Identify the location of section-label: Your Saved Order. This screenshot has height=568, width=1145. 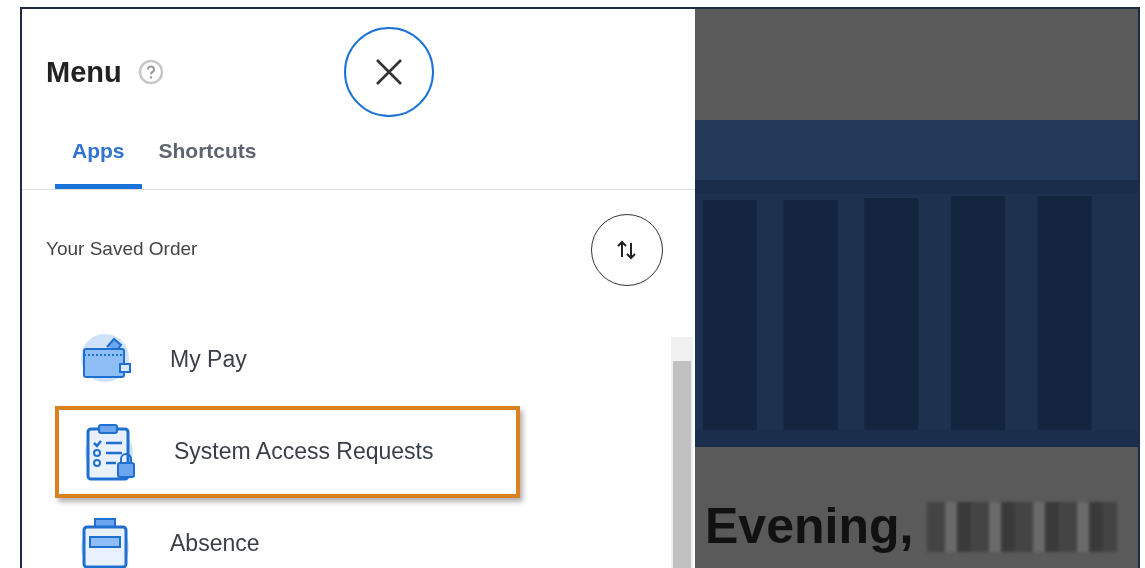
(122, 249).